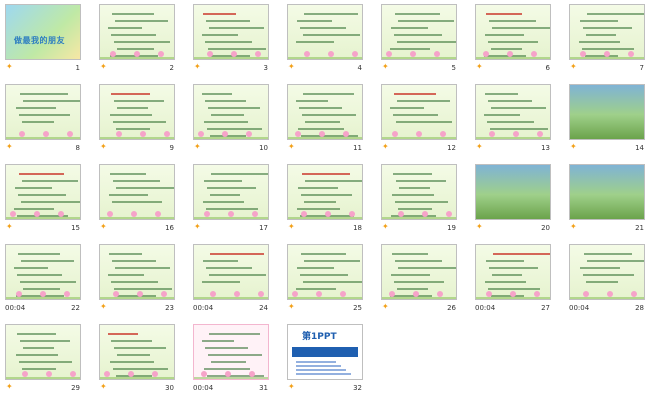 This screenshot has height=411, width=660. I want to click on slide-thumbnail-17: ✦ 17, so click(230, 196).